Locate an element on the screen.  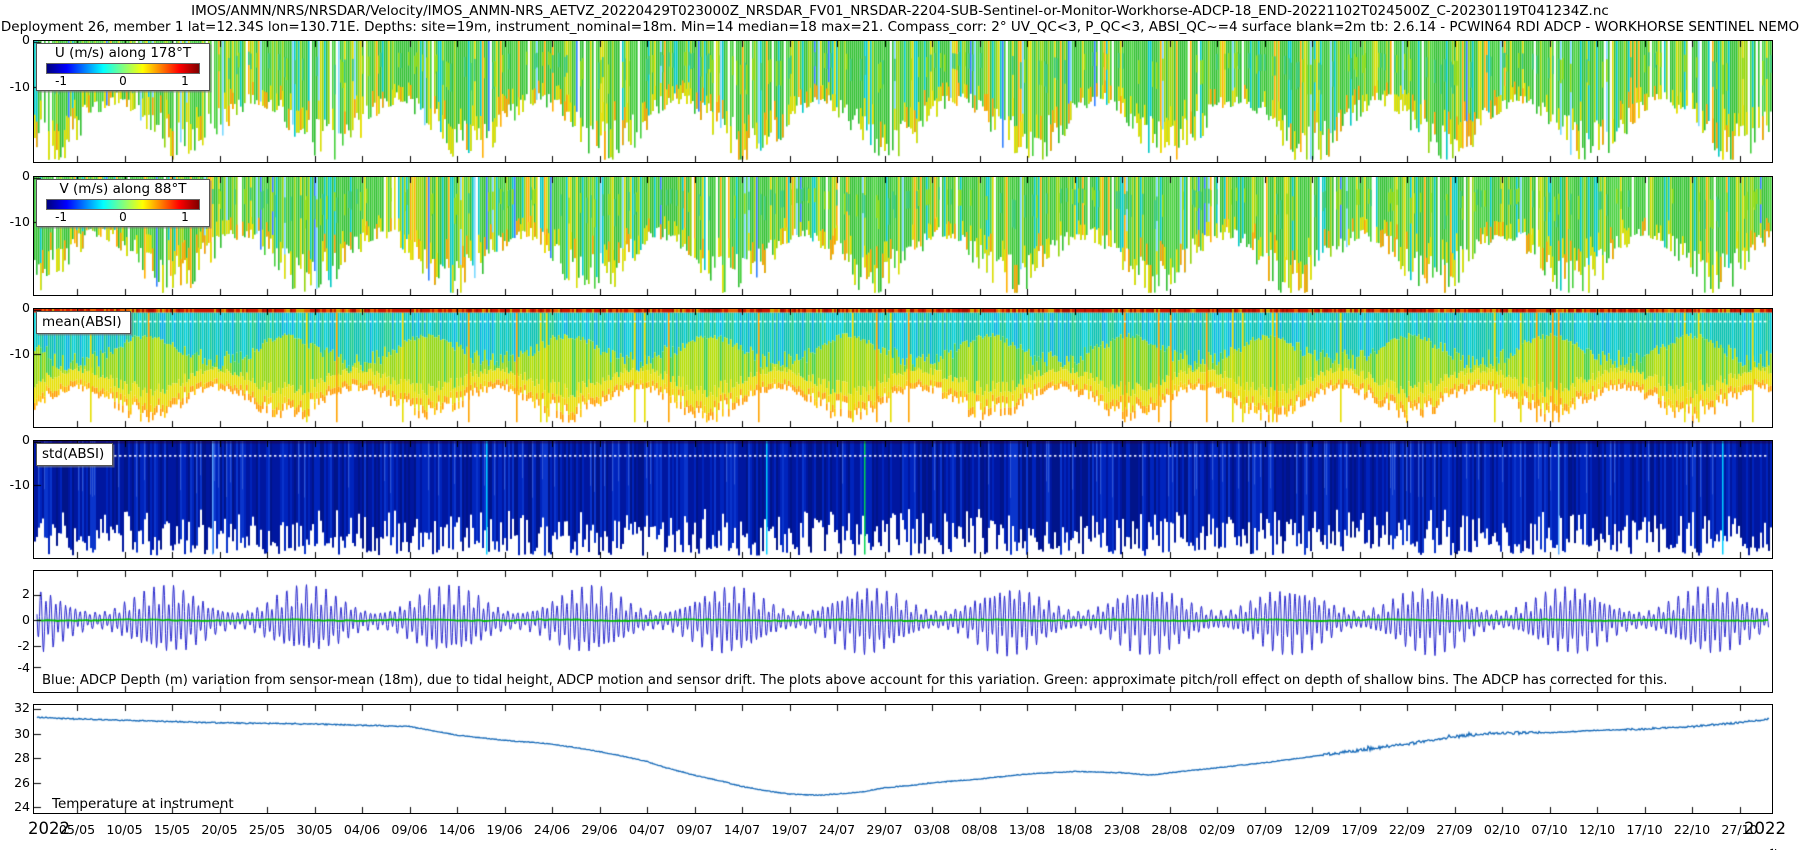
y-tick-label: 30 is located at coordinates (22, 733).